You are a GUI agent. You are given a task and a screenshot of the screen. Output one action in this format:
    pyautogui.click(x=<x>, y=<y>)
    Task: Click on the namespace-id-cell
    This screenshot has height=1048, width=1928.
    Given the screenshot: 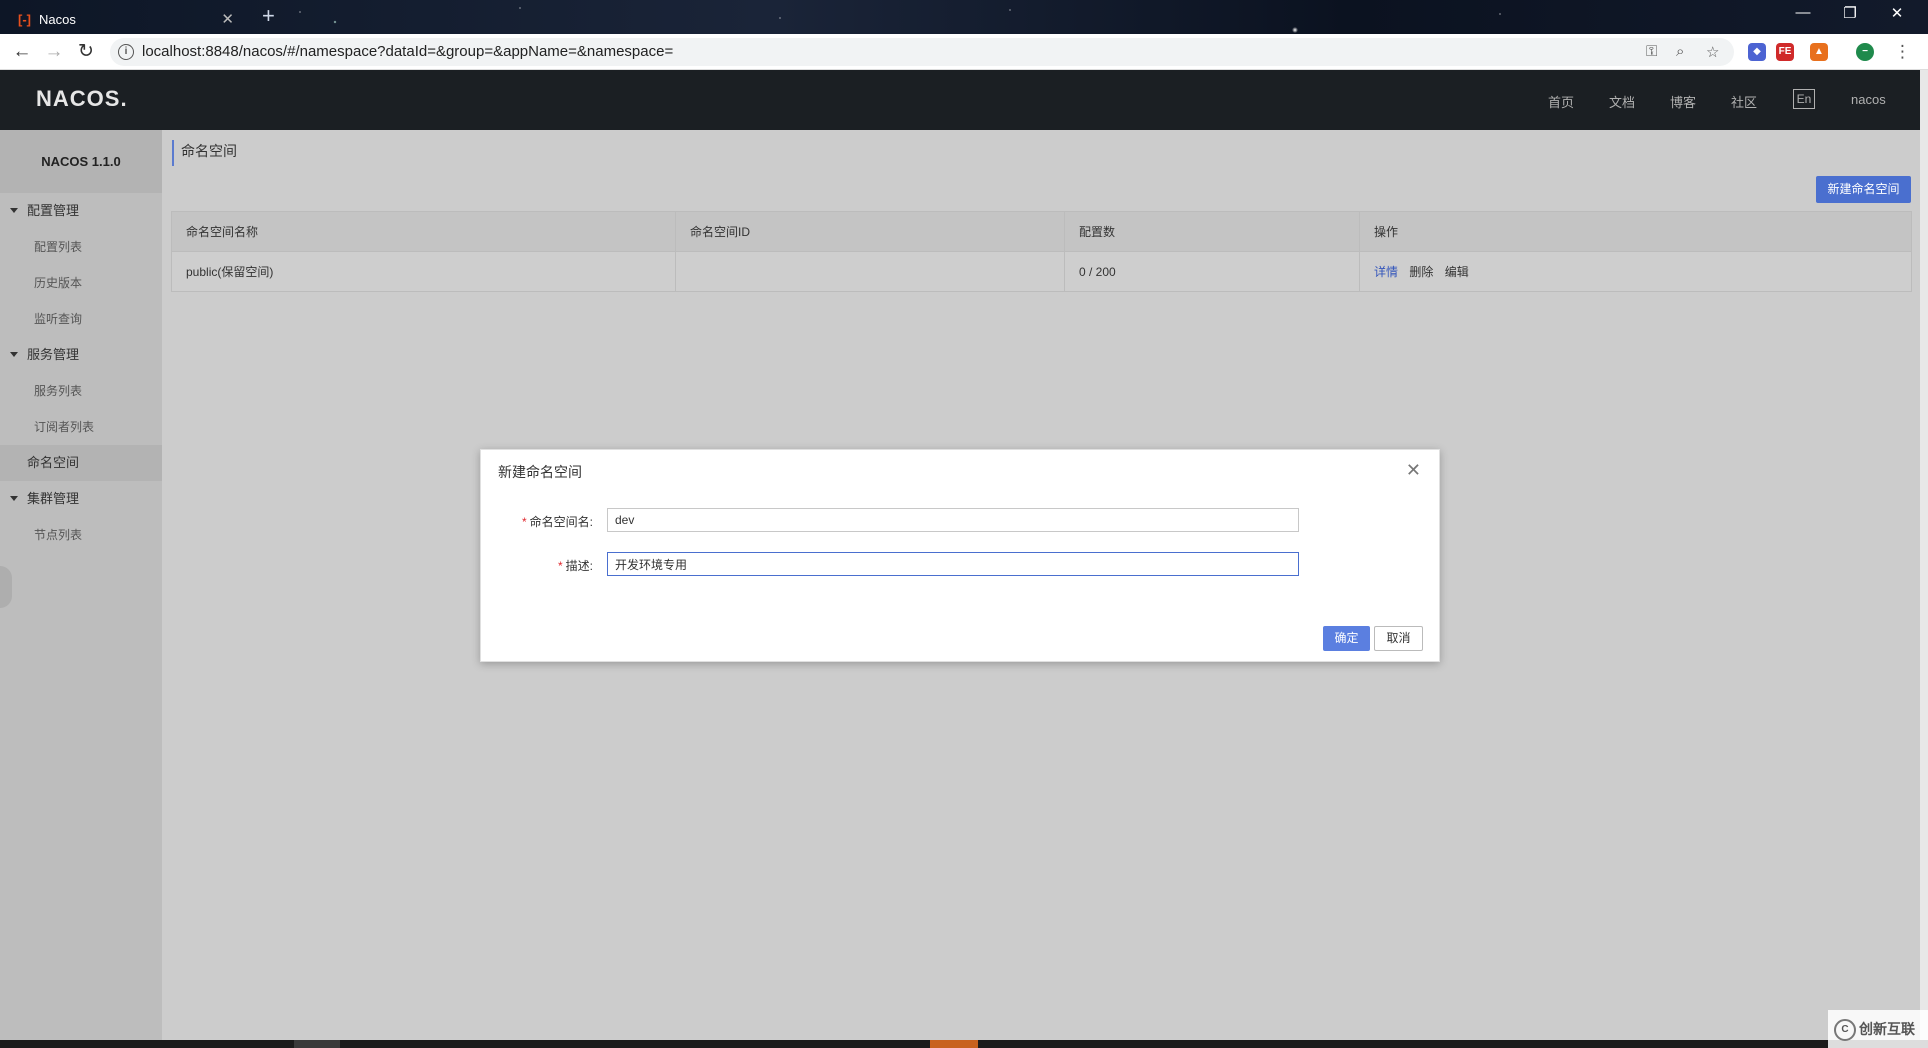 What is the action you would take?
    pyautogui.click(x=870, y=271)
    